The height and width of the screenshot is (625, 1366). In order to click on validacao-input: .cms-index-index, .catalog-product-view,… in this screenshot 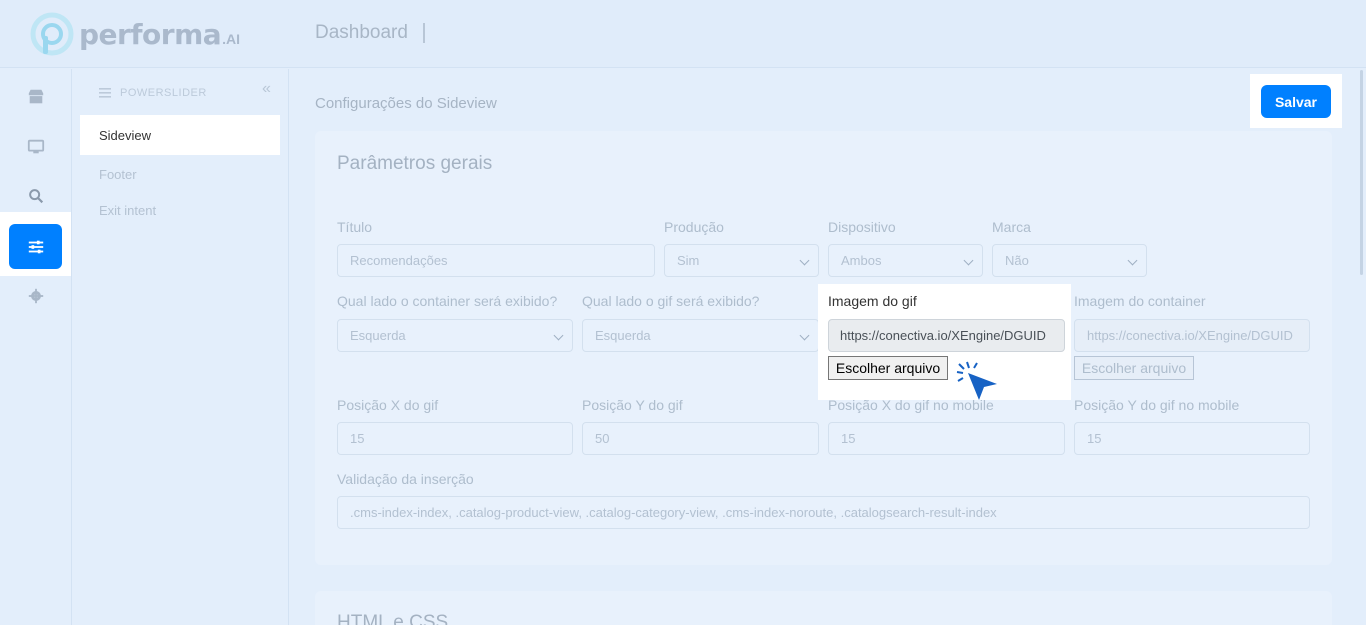, I will do `click(823, 512)`.